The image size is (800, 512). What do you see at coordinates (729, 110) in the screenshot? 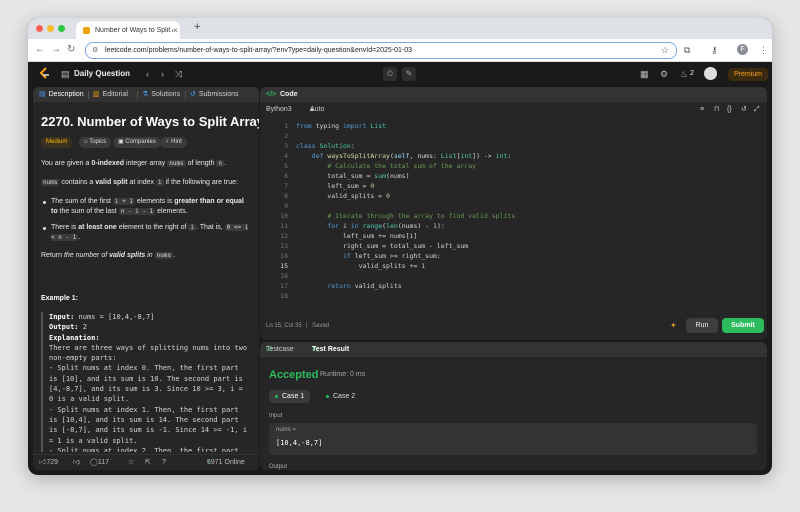
I see `braces-icon: {}` at bounding box center [729, 110].